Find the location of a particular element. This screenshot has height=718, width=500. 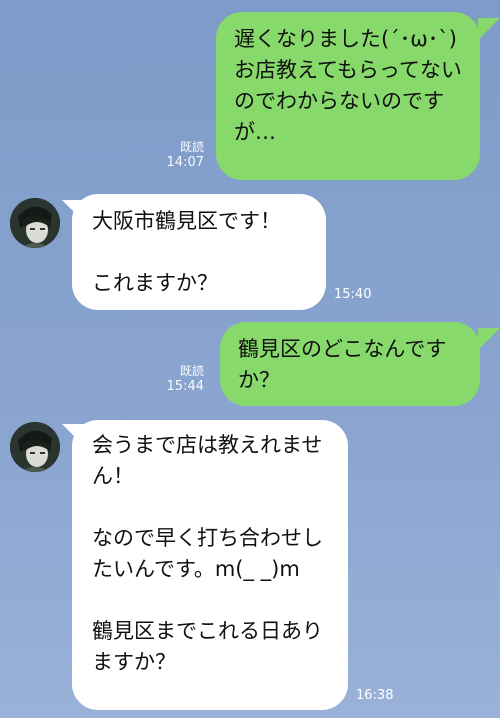

message-time: 16:38 is located at coordinates (375, 695).